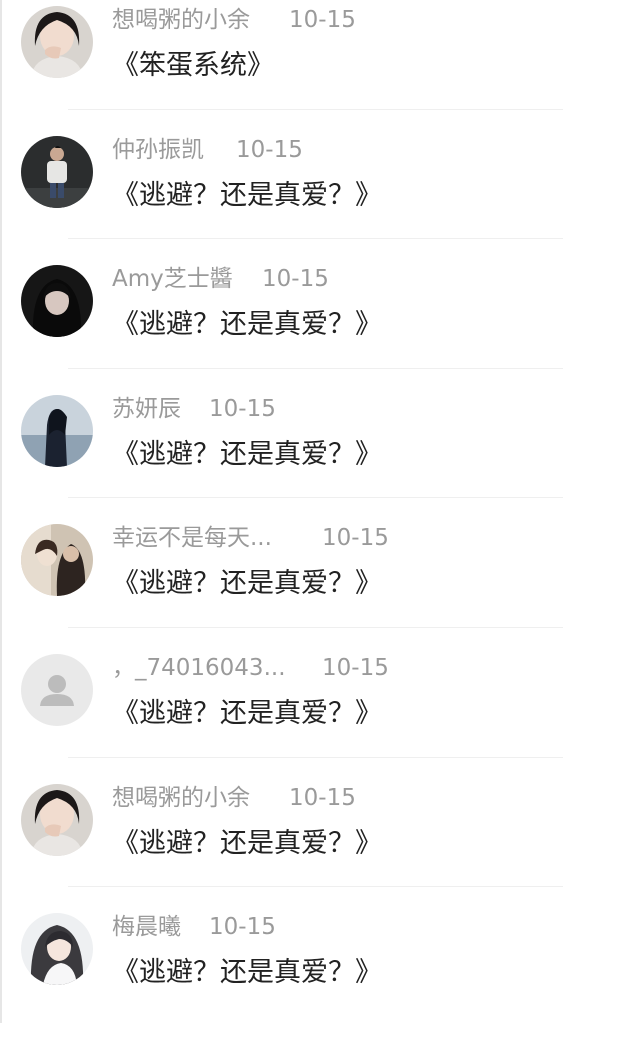  I want to click on comment-item: Amy芝士醬 10-15 《逃避？还是真爱？》, so click(320, 324).